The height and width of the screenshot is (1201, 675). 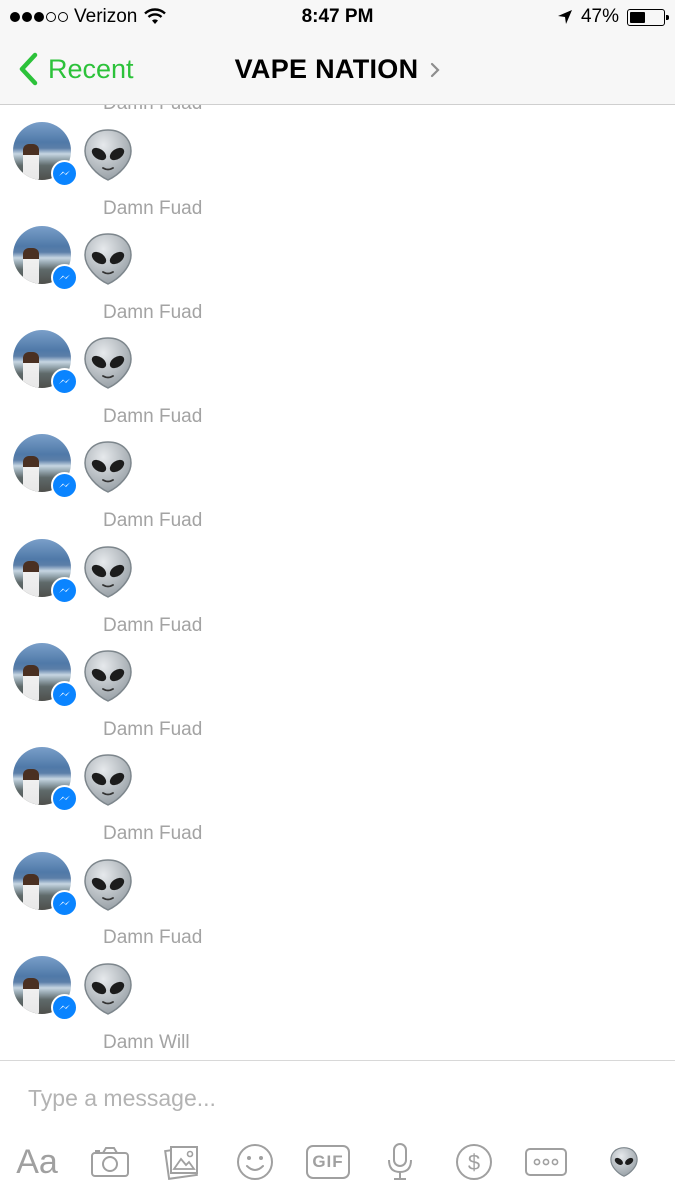 I want to click on gif-label: GIF, so click(x=328, y=1161).